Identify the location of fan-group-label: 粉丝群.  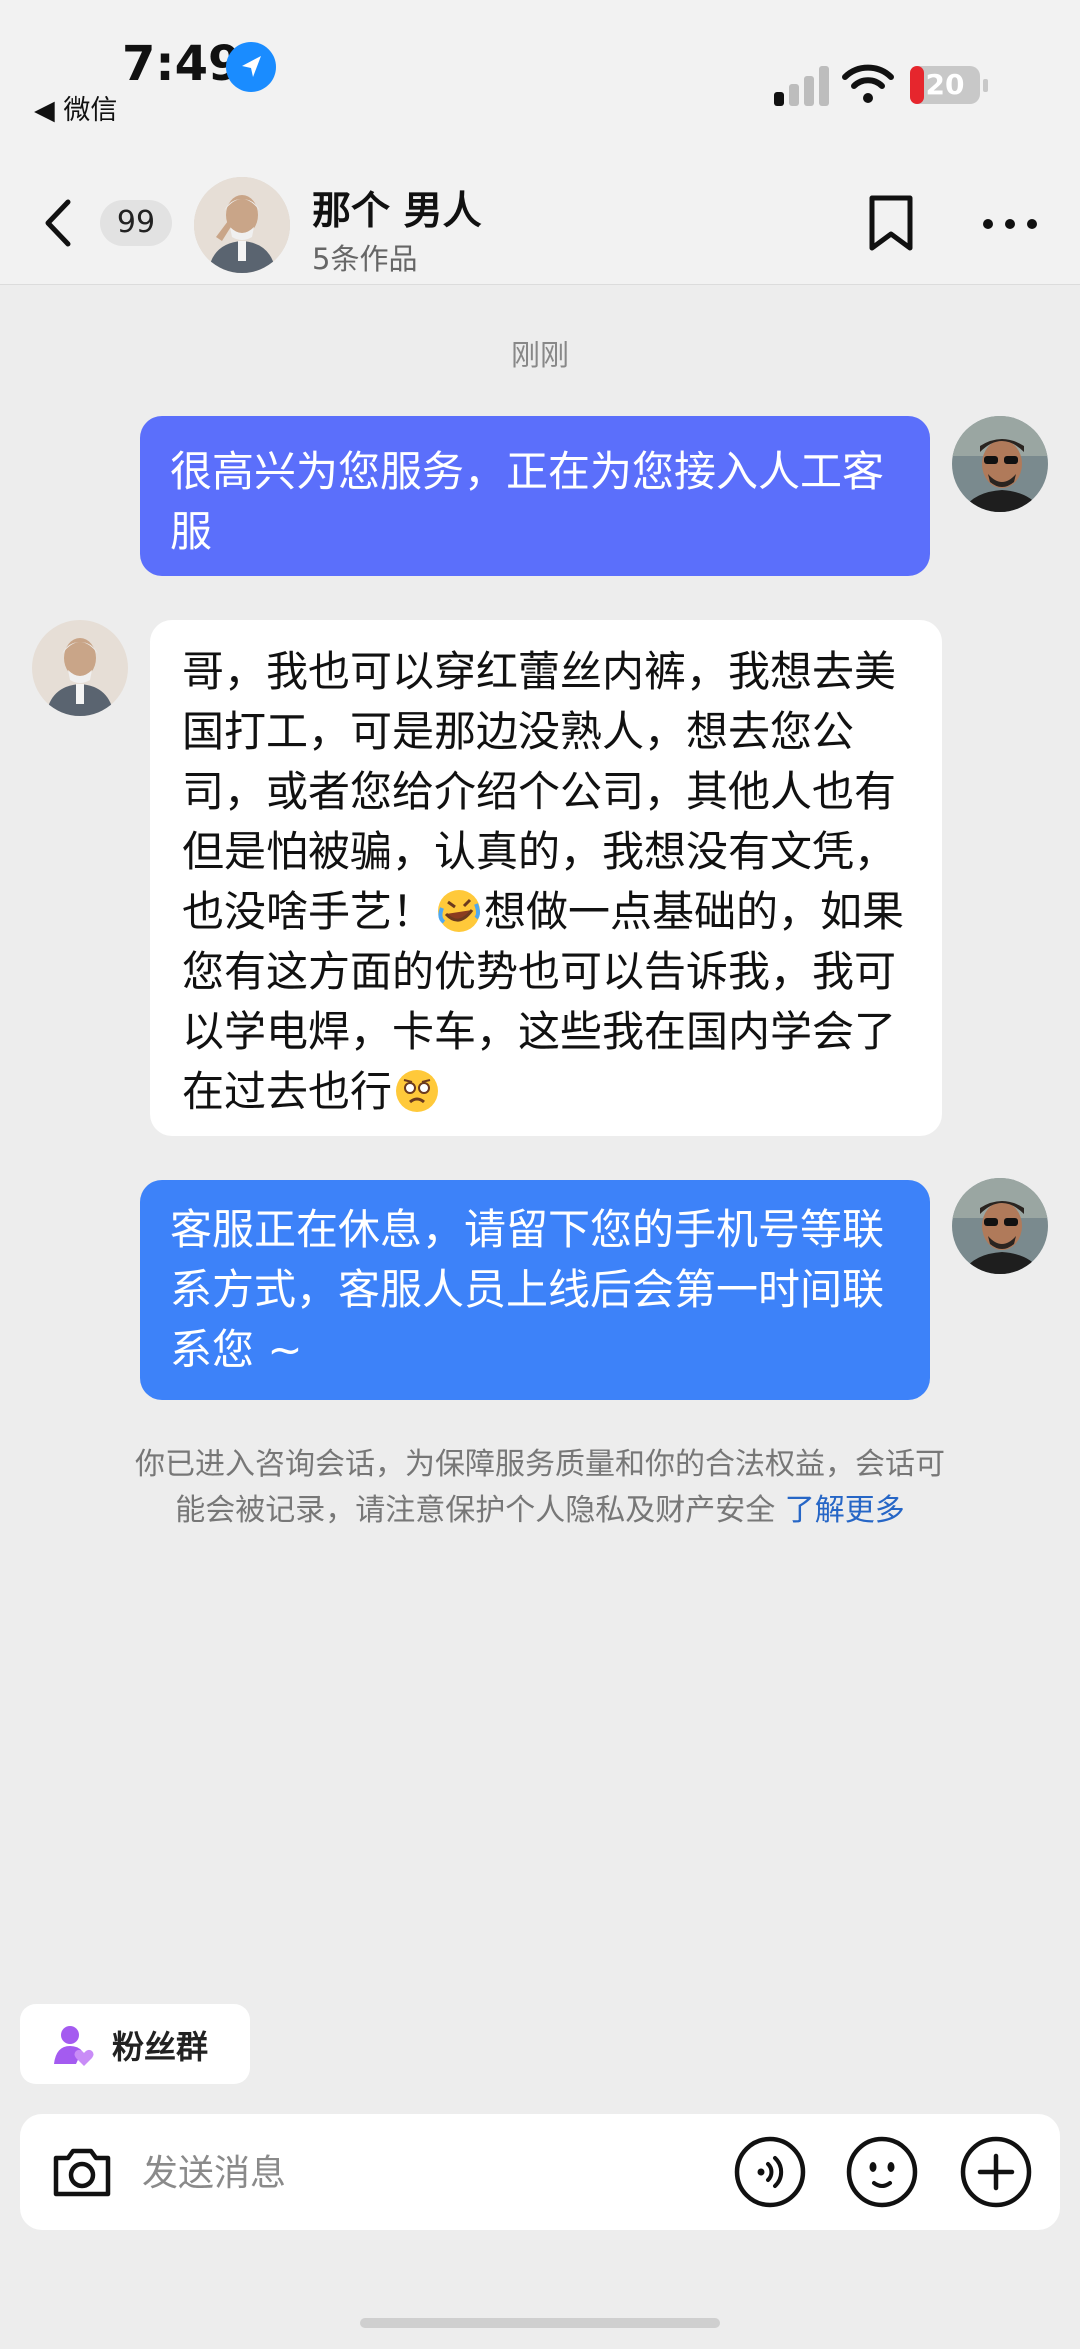
(160, 2047).